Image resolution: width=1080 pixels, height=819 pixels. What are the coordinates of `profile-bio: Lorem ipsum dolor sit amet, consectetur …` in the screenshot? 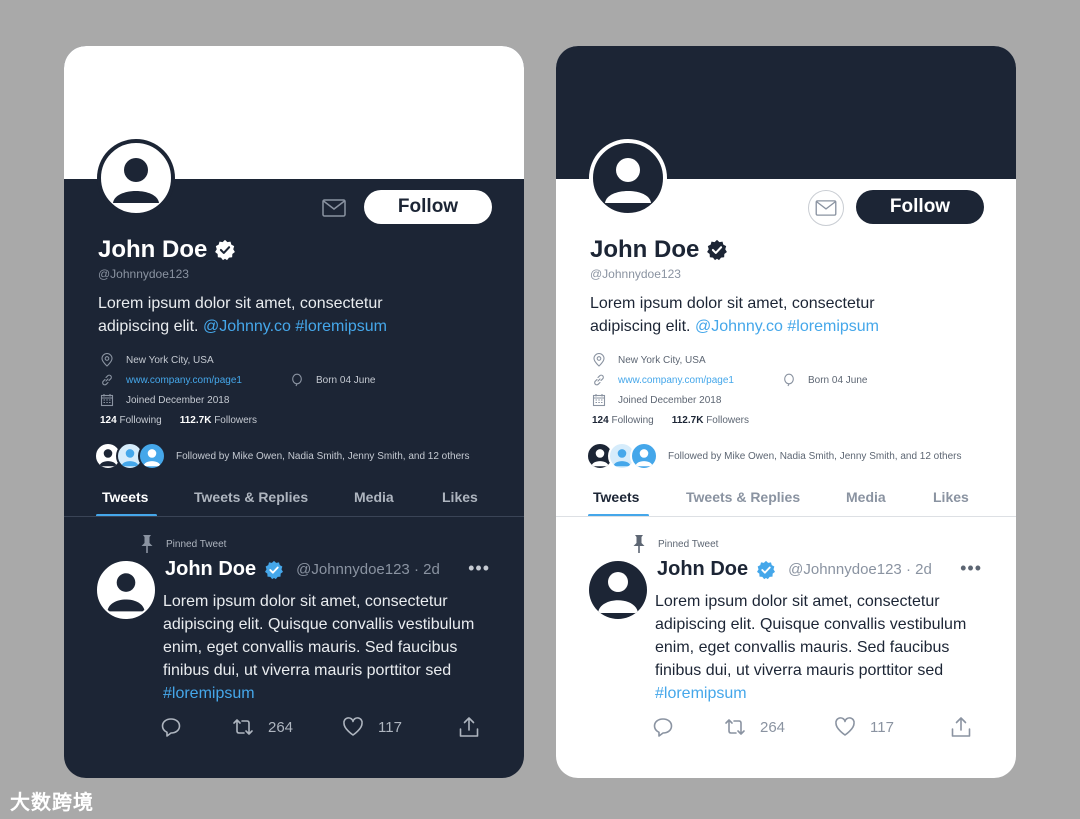 It's located at (263, 315).